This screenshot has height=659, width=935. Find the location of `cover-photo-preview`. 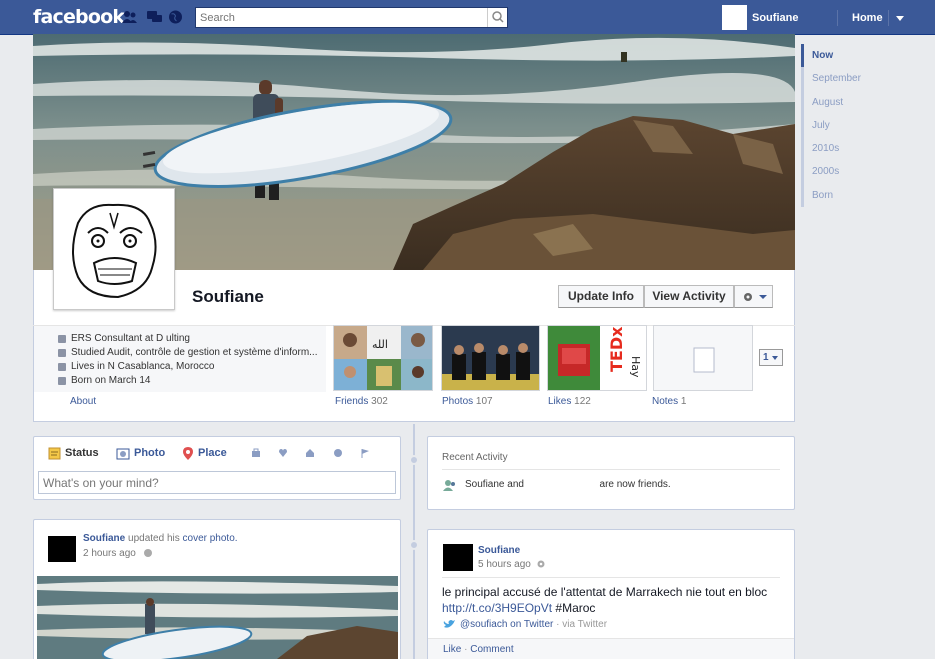

cover-photo-preview is located at coordinates (217, 617).